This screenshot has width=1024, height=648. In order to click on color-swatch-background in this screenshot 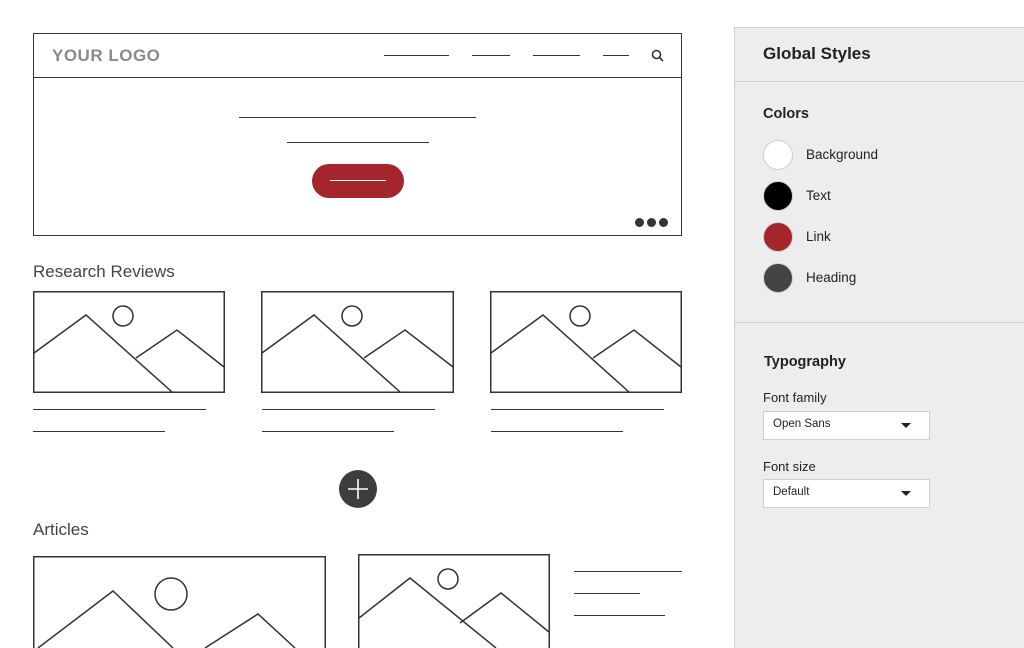, I will do `click(778, 155)`.